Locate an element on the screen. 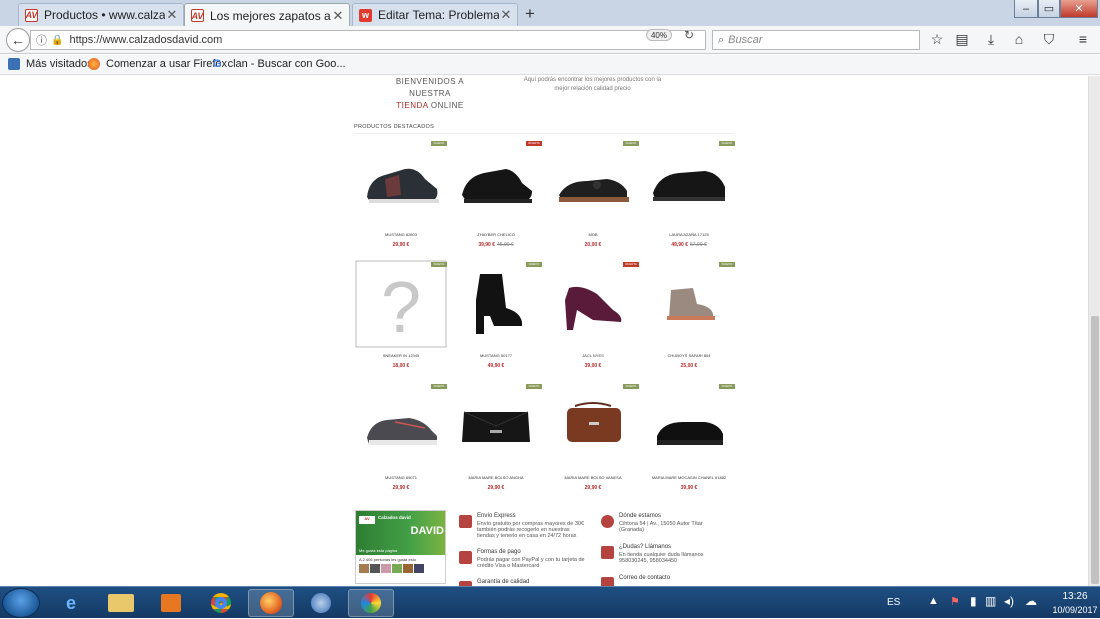  product-name: MOB is located at coordinates (593, 234).